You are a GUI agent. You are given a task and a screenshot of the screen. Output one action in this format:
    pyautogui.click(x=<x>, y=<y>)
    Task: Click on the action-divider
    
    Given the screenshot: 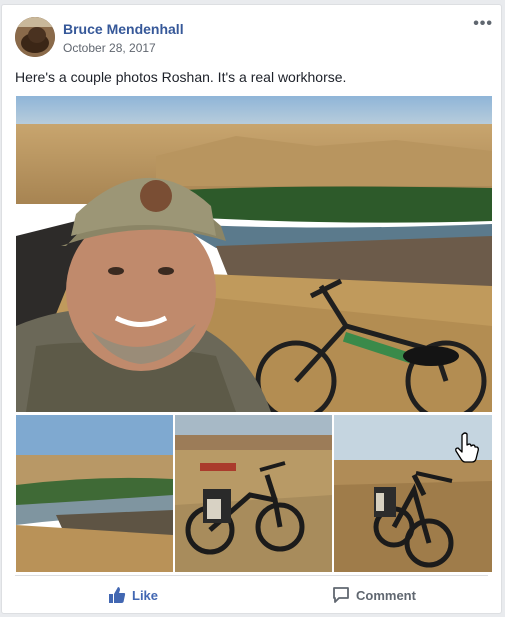 What is the action you would take?
    pyautogui.click(x=251, y=575)
    